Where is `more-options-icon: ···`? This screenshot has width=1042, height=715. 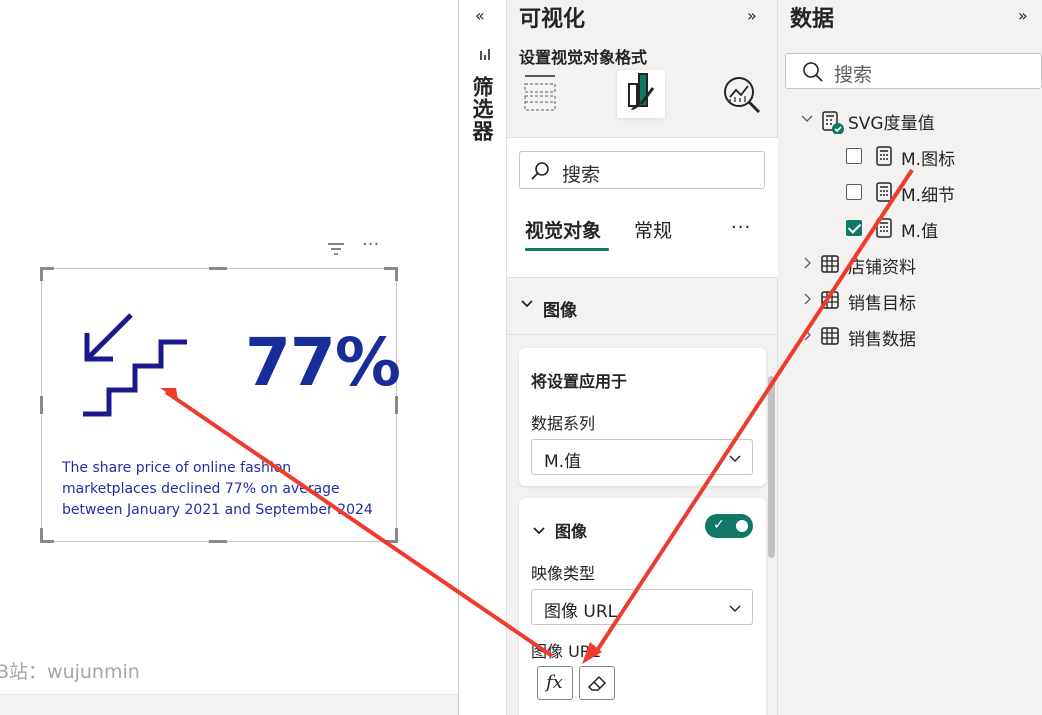
more-options-icon: ··· is located at coordinates (374, 246).